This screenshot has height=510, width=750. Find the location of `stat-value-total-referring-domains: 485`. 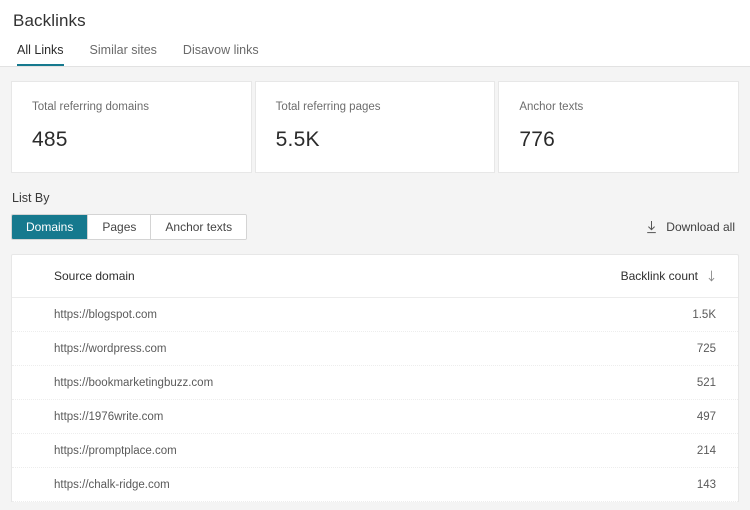

stat-value-total-referring-domains: 485 is located at coordinates (50, 139).